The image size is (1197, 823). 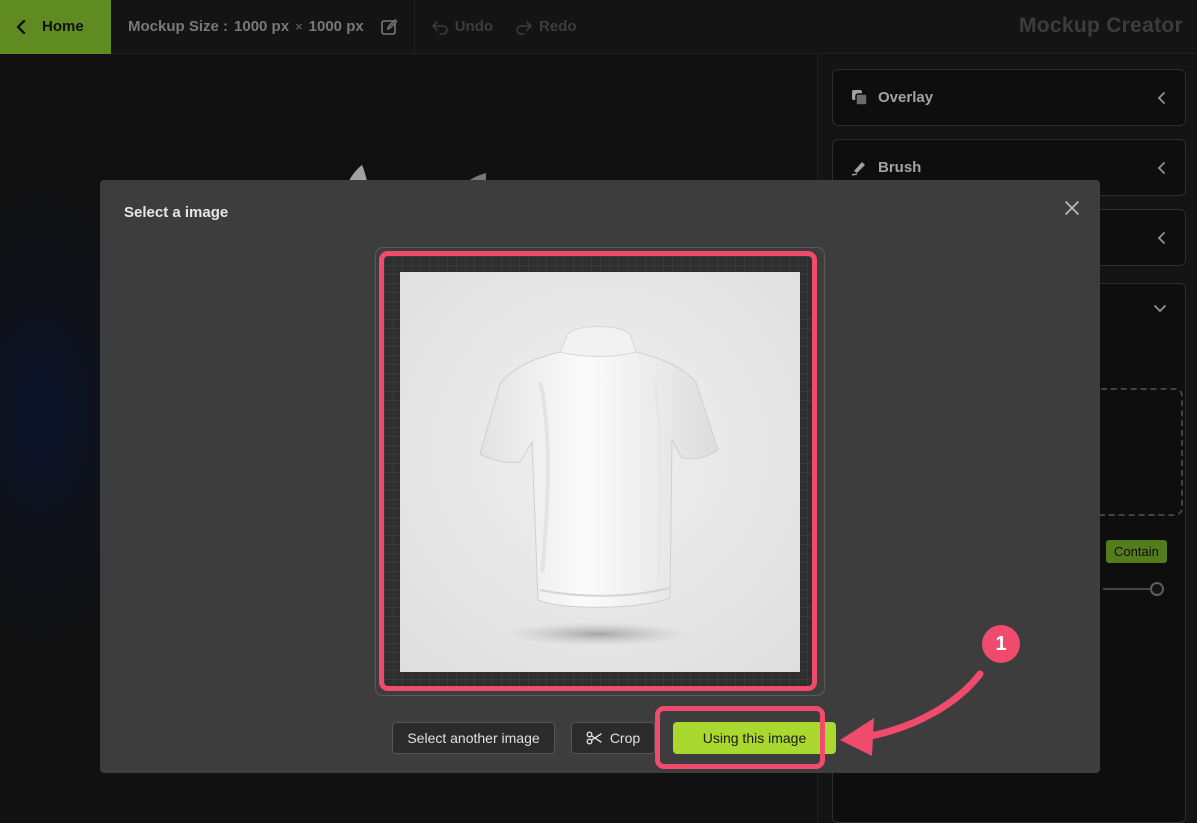 I want to click on close-icon, so click(x=1072, y=208).